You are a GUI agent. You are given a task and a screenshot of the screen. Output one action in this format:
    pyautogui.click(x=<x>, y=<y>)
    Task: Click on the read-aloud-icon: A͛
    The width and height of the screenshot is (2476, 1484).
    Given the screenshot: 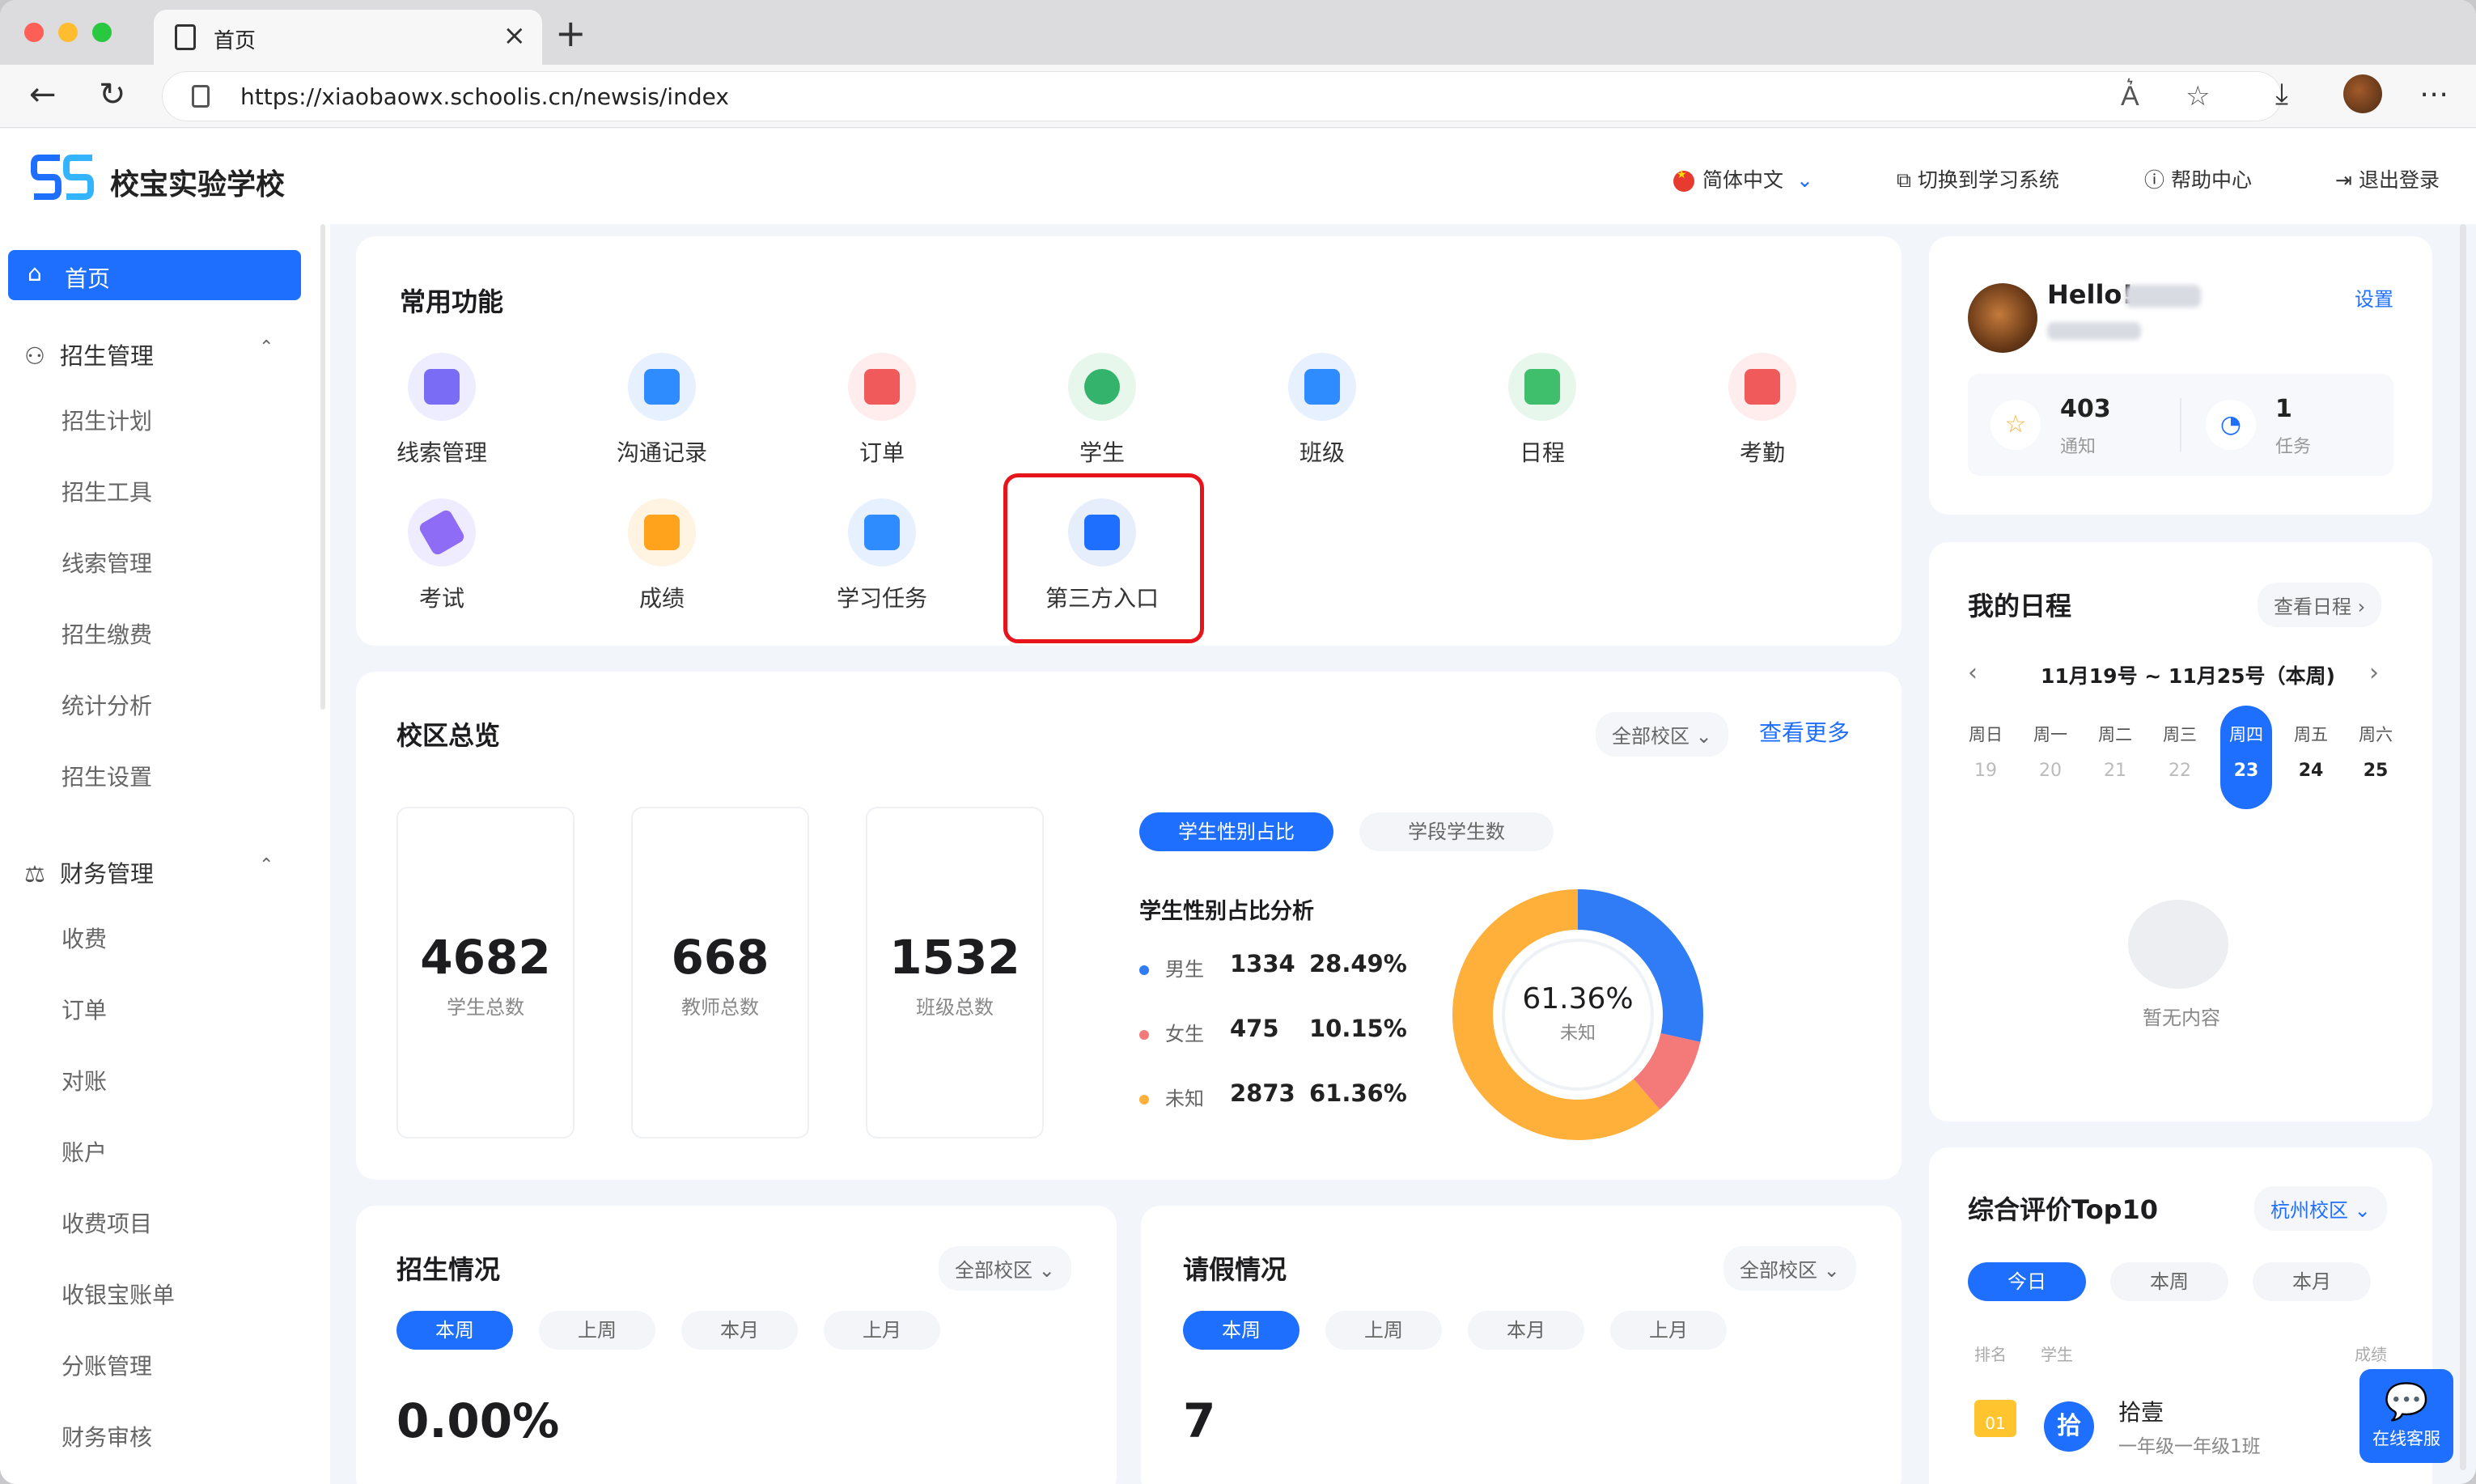 What is the action you would take?
    pyautogui.click(x=2130, y=96)
    